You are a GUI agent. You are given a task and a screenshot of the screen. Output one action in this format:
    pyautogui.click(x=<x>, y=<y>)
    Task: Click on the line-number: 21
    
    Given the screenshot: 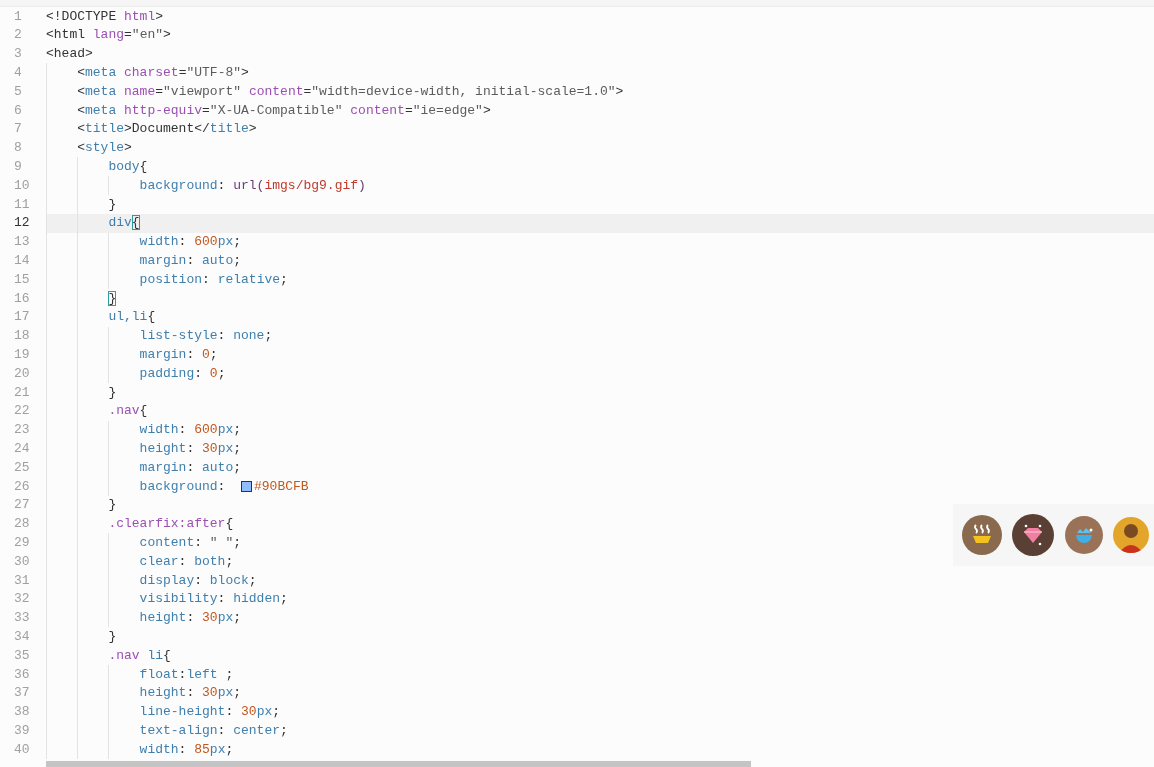 What is the action you would take?
    pyautogui.click(x=22, y=392)
    